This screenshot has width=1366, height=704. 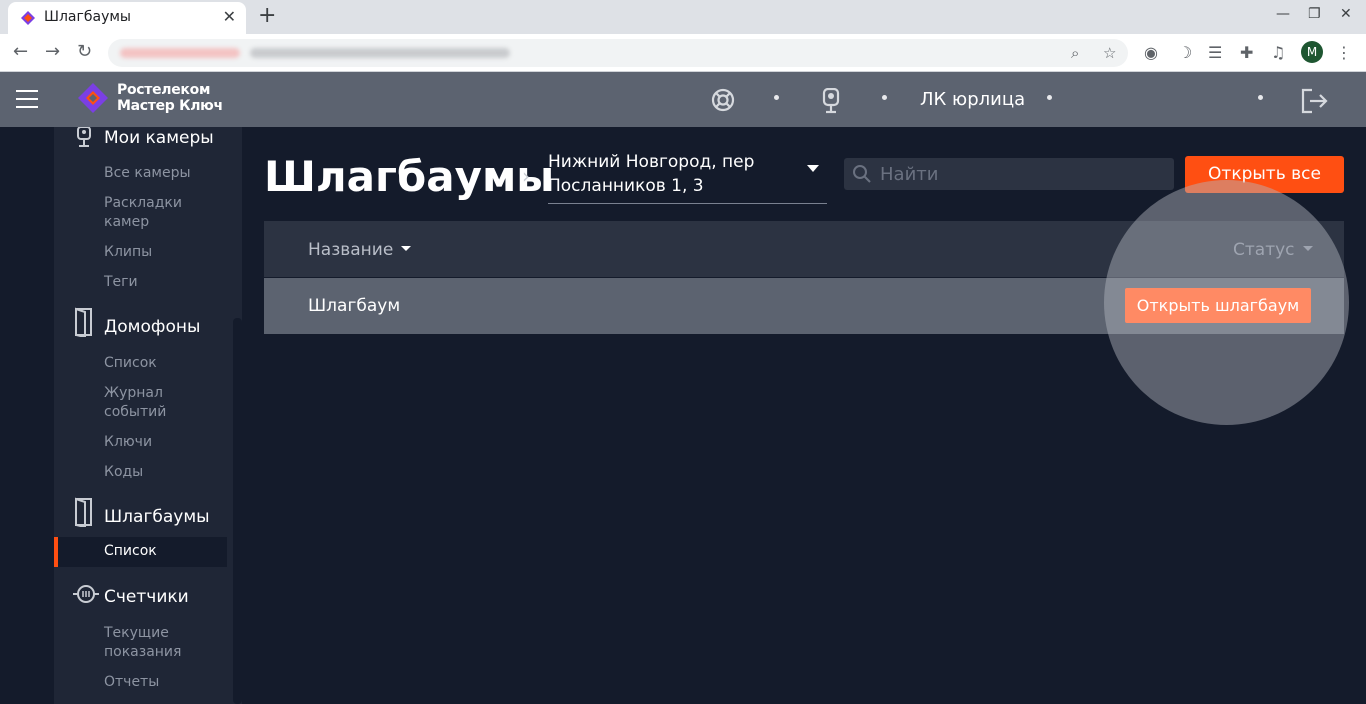 I want to click on close-window-icon: ✕, so click(x=1346, y=14).